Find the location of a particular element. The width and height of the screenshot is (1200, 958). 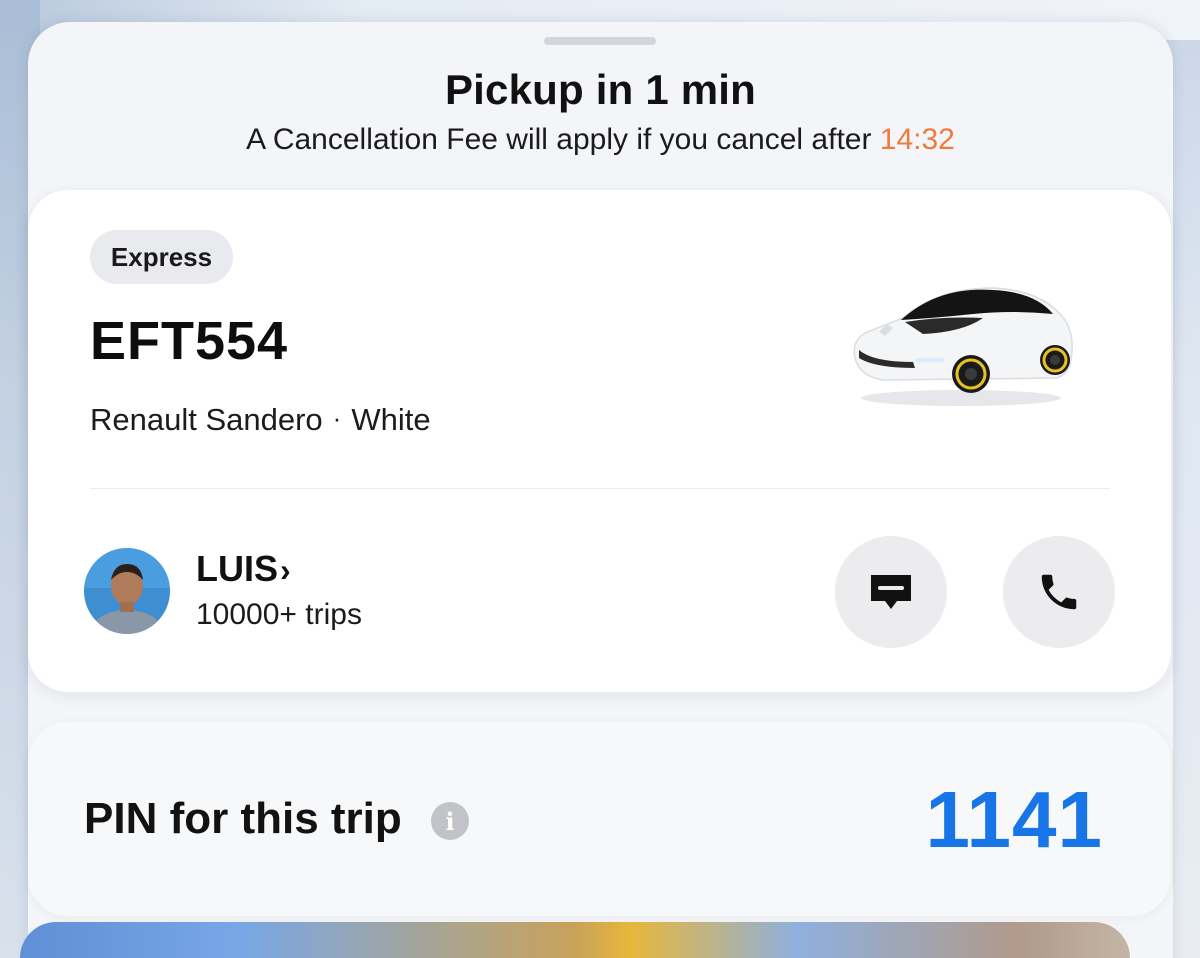

pickup-eta-title: Pickup in 1 min is located at coordinates (600, 89).